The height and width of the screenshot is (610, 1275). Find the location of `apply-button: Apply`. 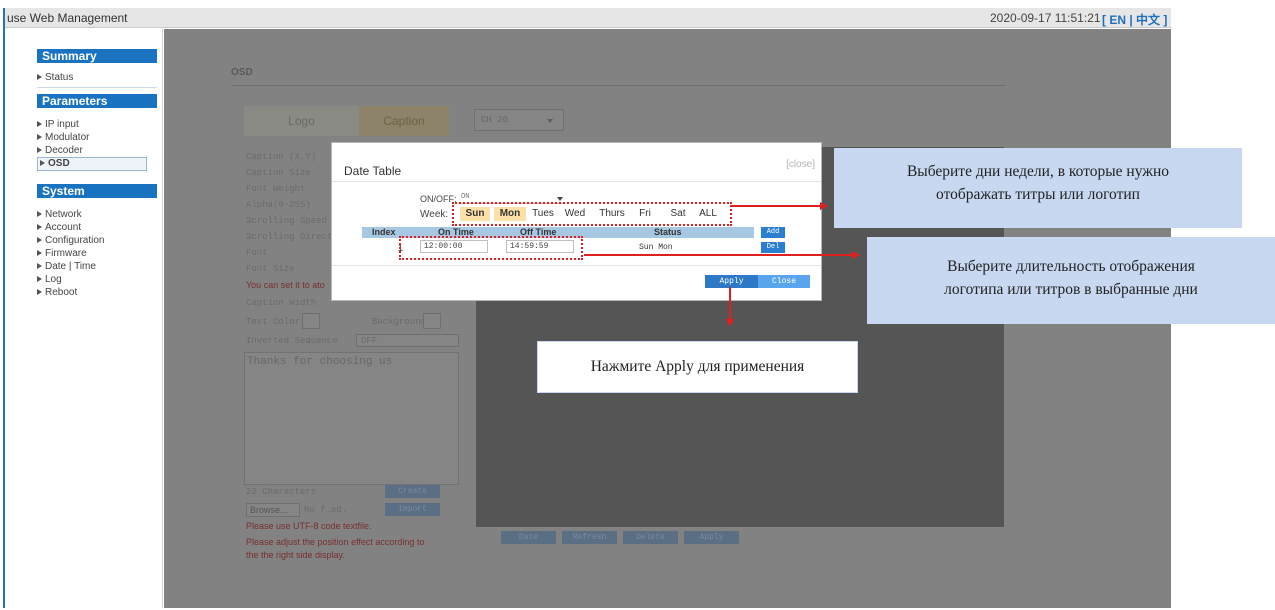

apply-button: Apply is located at coordinates (731, 281).